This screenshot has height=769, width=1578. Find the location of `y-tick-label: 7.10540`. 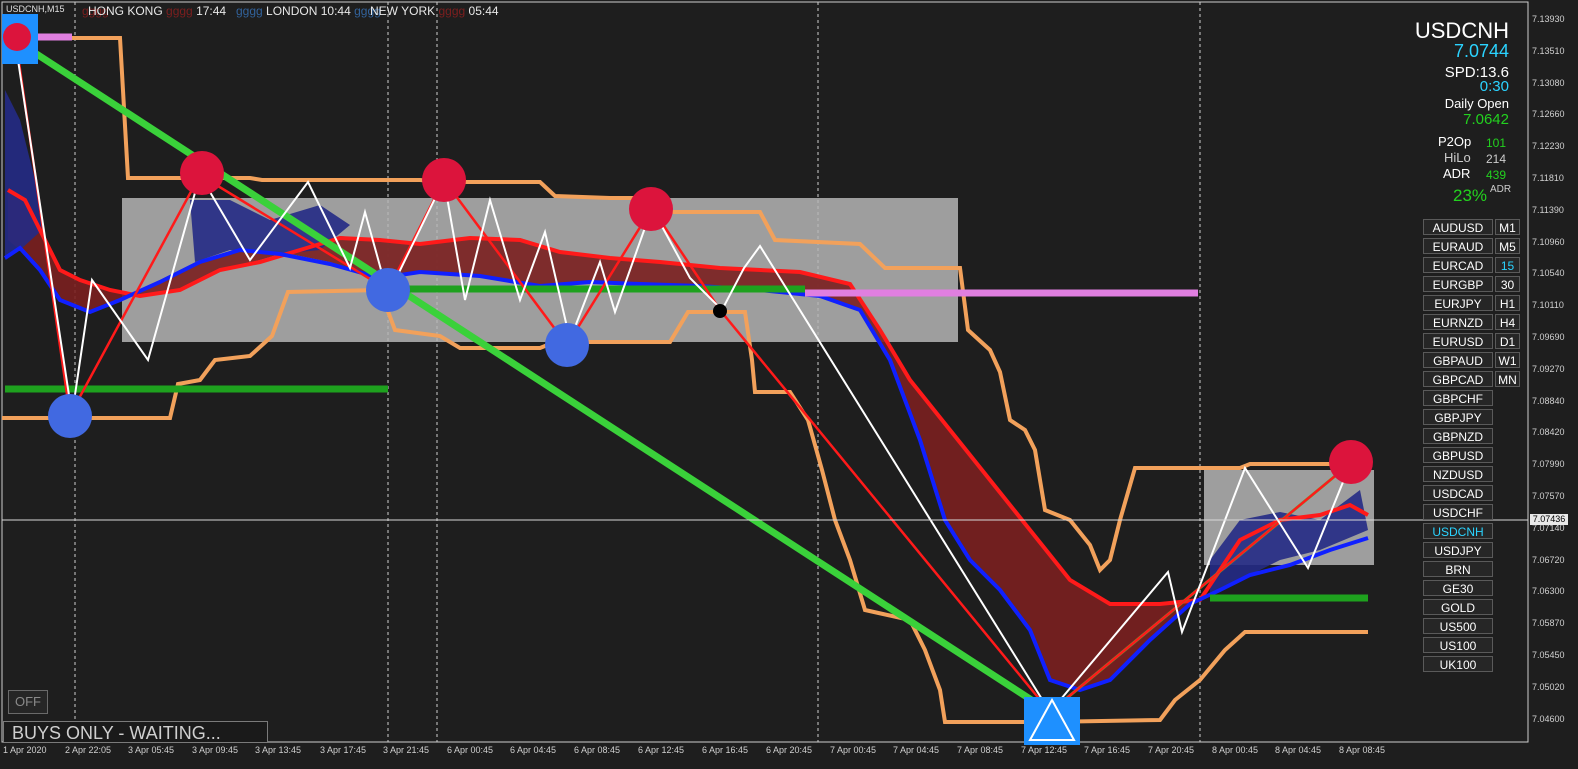

y-tick-label: 7.10540 is located at coordinates (1548, 273).